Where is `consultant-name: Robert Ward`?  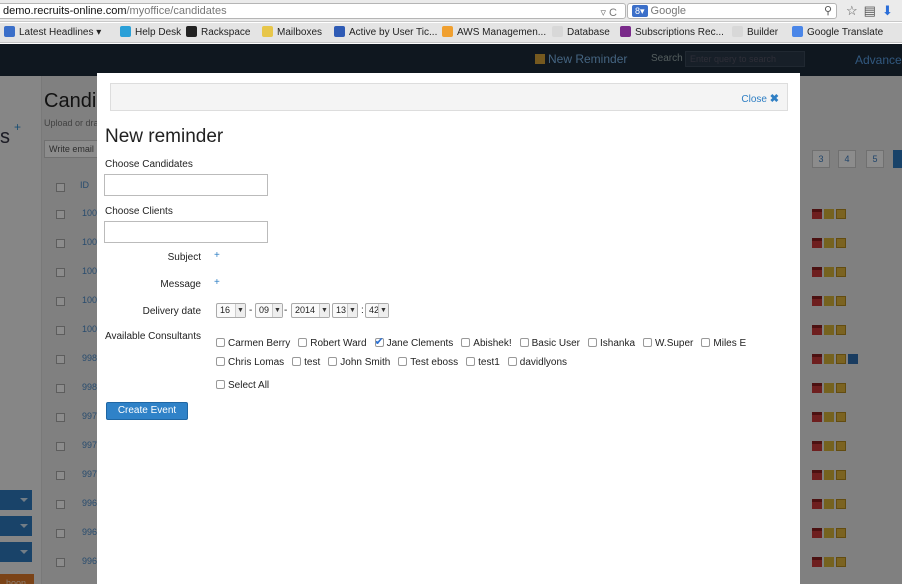 consultant-name: Robert Ward is located at coordinates (338, 343).